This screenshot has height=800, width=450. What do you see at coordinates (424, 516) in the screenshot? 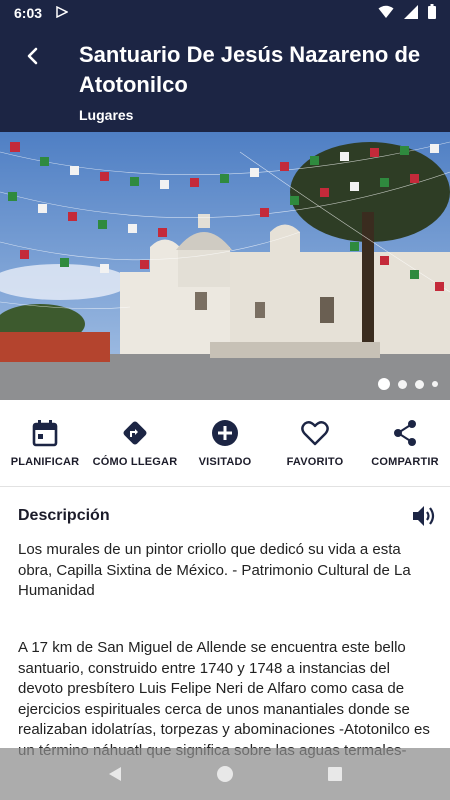
I see `speaker-icon` at bounding box center [424, 516].